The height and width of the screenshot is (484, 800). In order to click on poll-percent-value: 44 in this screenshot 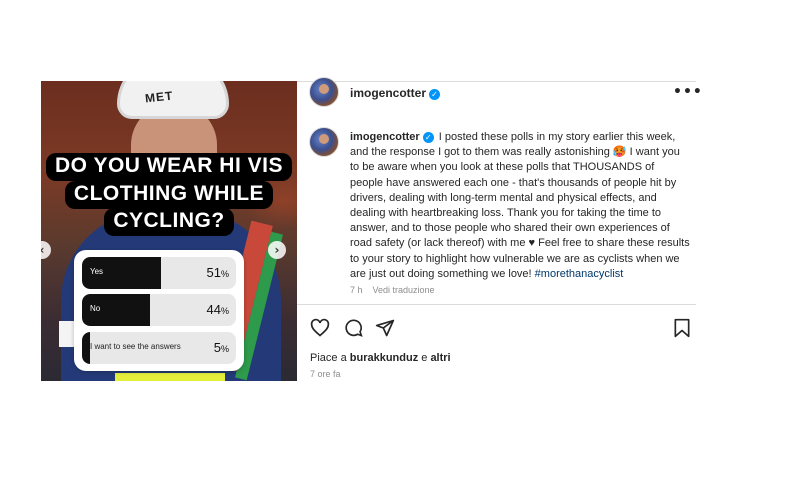, I will do `click(213, 309)`.